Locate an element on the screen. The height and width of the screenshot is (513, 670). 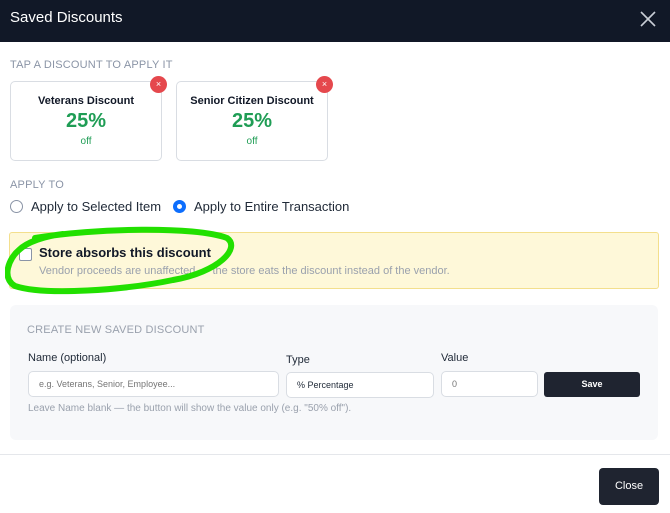
modal-header: Saved Discounts is located at coordinates (335, 21).